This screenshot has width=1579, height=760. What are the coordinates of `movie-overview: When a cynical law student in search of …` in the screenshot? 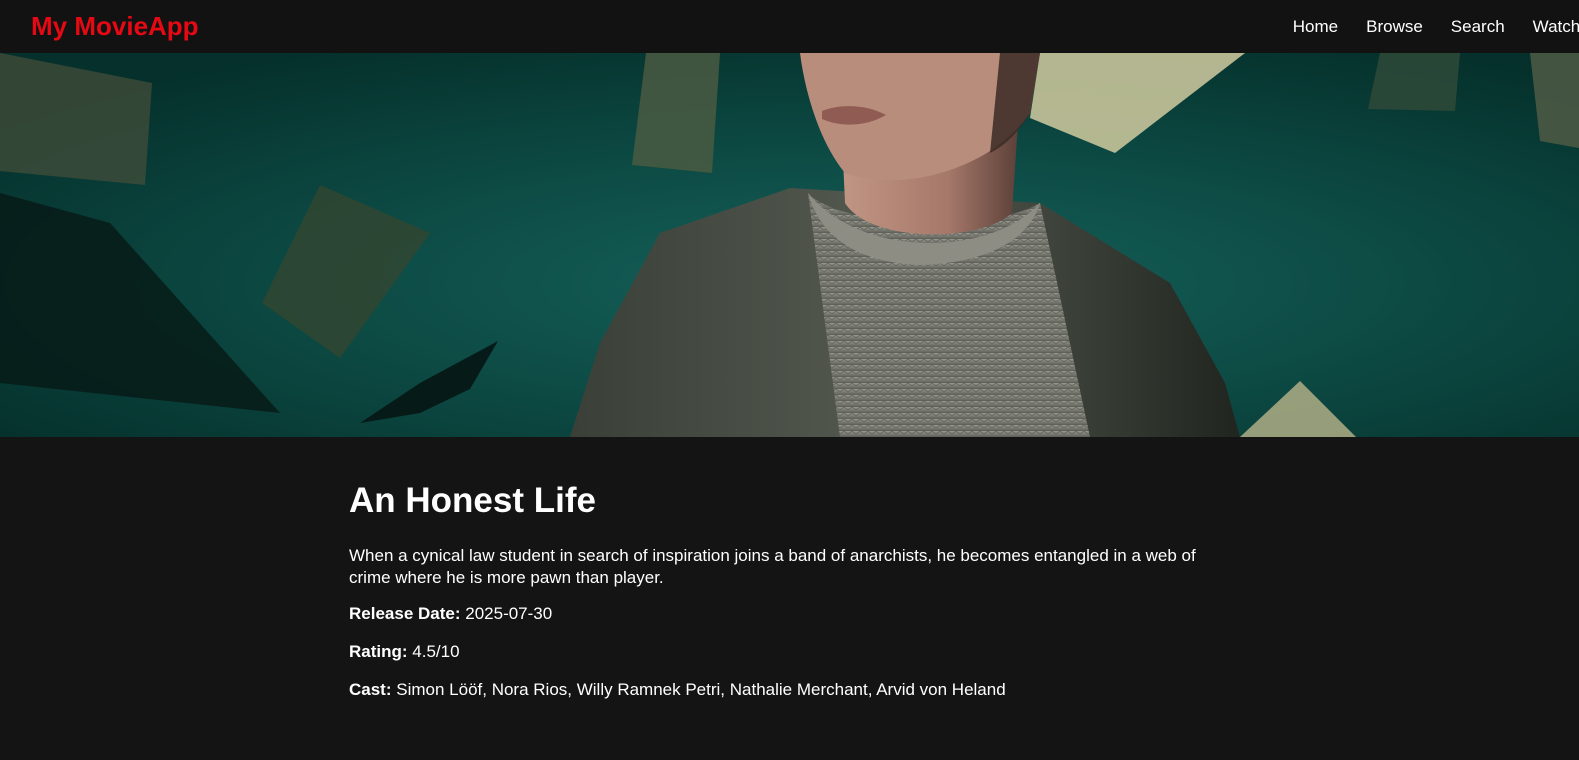 It's located at (772, 566).